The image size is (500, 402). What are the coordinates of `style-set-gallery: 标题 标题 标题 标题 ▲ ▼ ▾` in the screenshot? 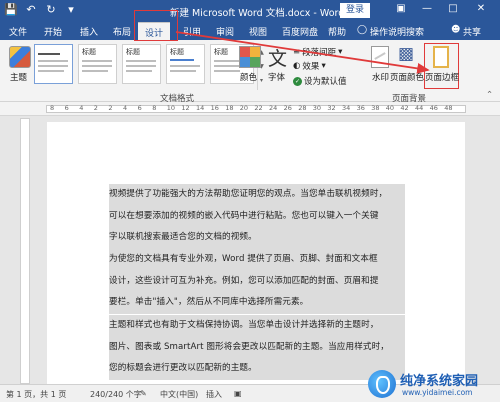 It's located at (149, 68).